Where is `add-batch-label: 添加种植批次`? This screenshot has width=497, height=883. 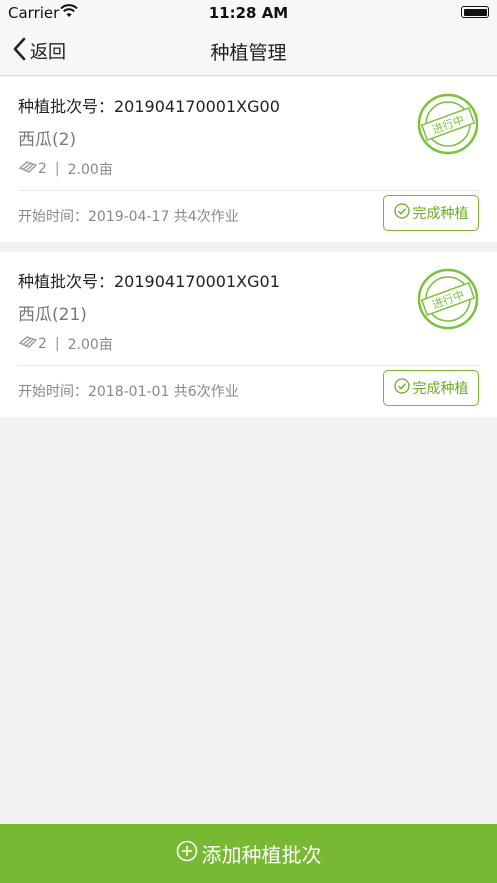 add-batch-label: 添加种植批次 is located at coordinates (261, 855).